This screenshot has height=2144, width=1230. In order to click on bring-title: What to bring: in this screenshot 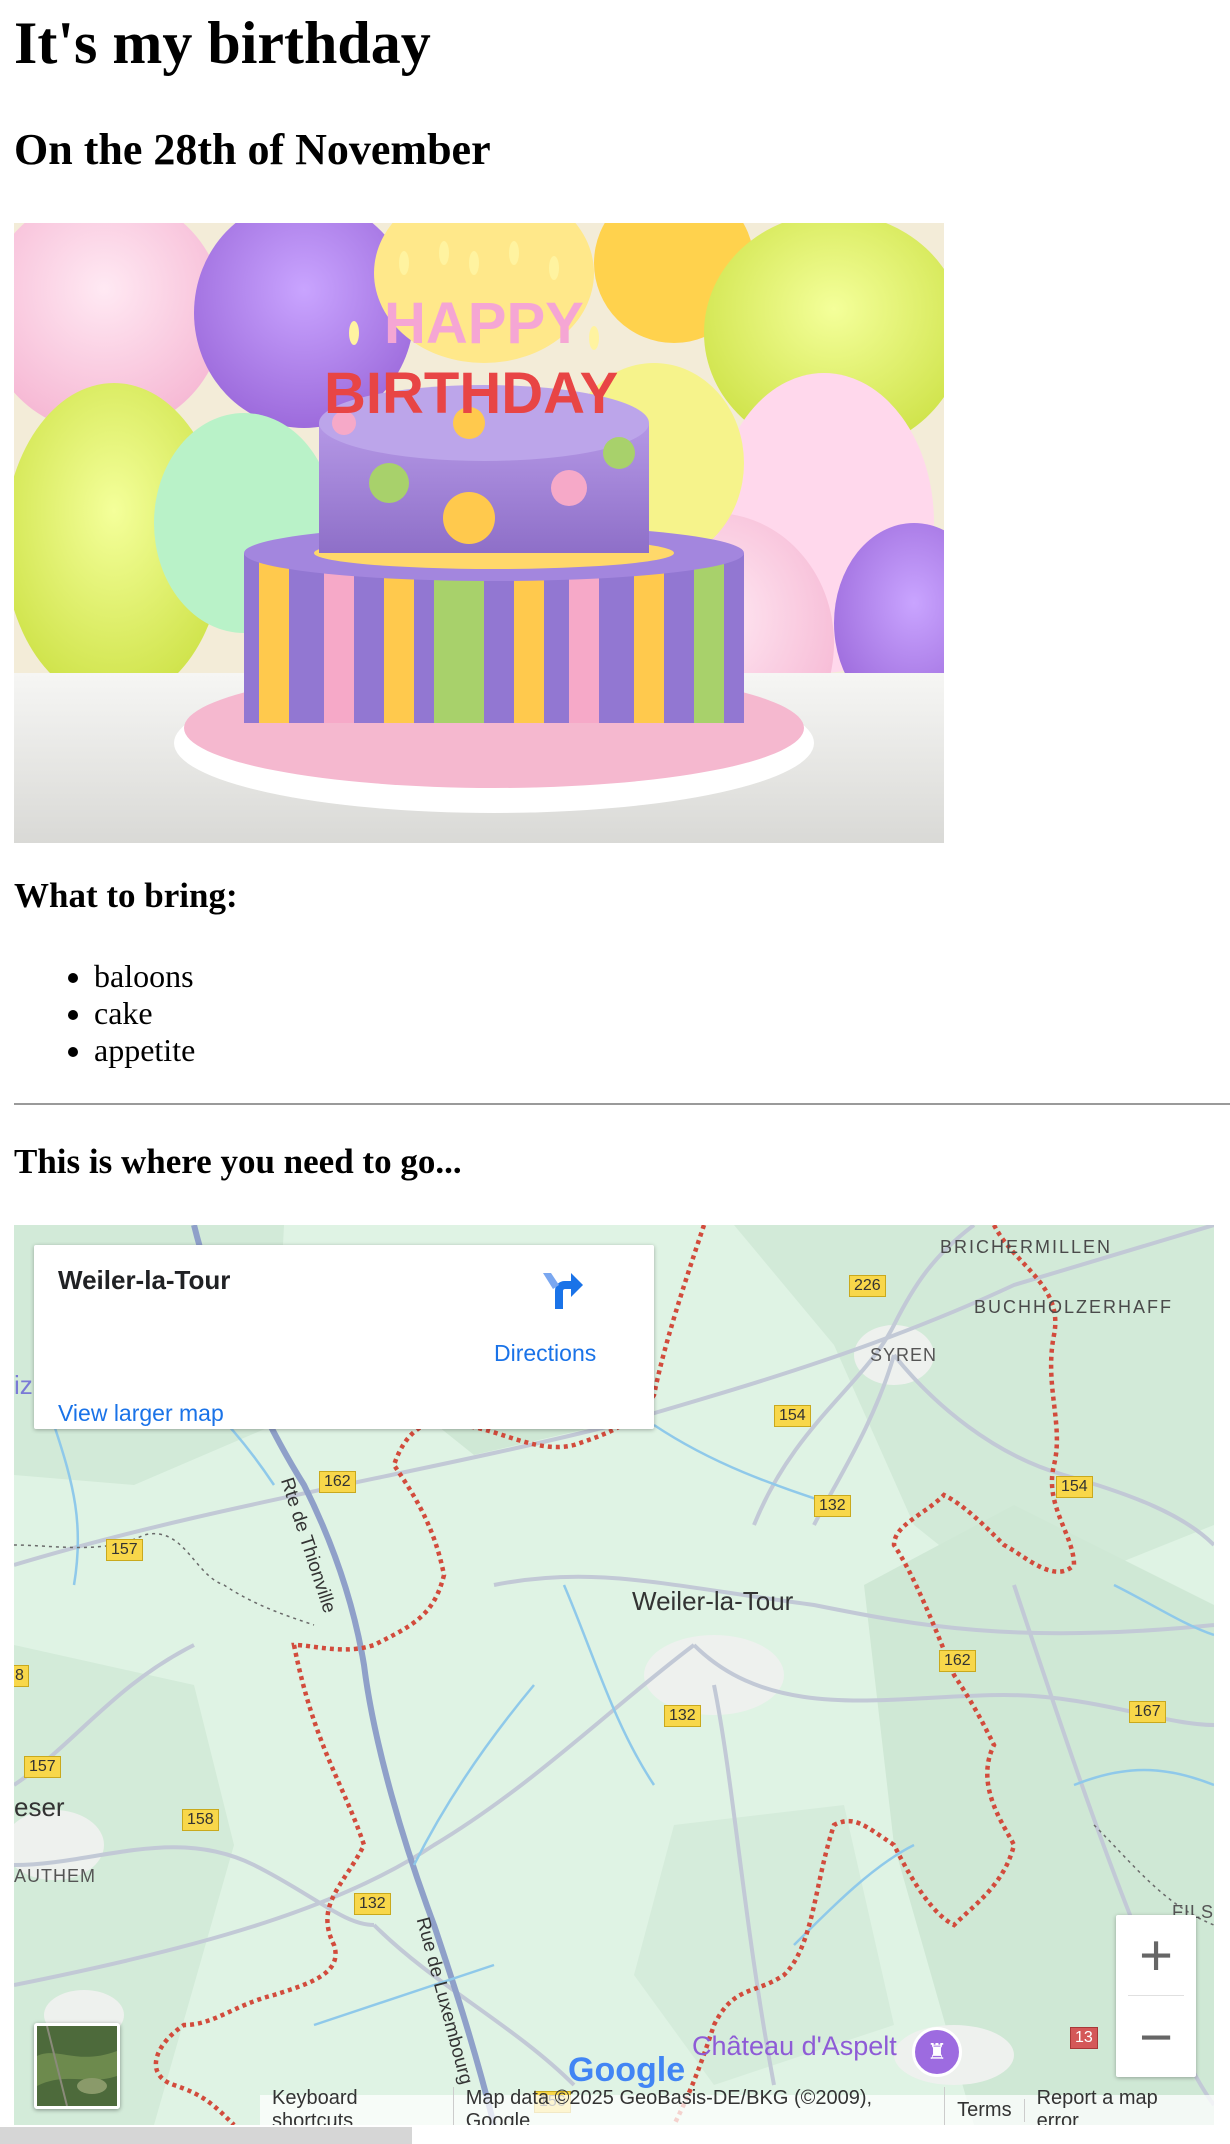, I will do `click(126, 895)`.